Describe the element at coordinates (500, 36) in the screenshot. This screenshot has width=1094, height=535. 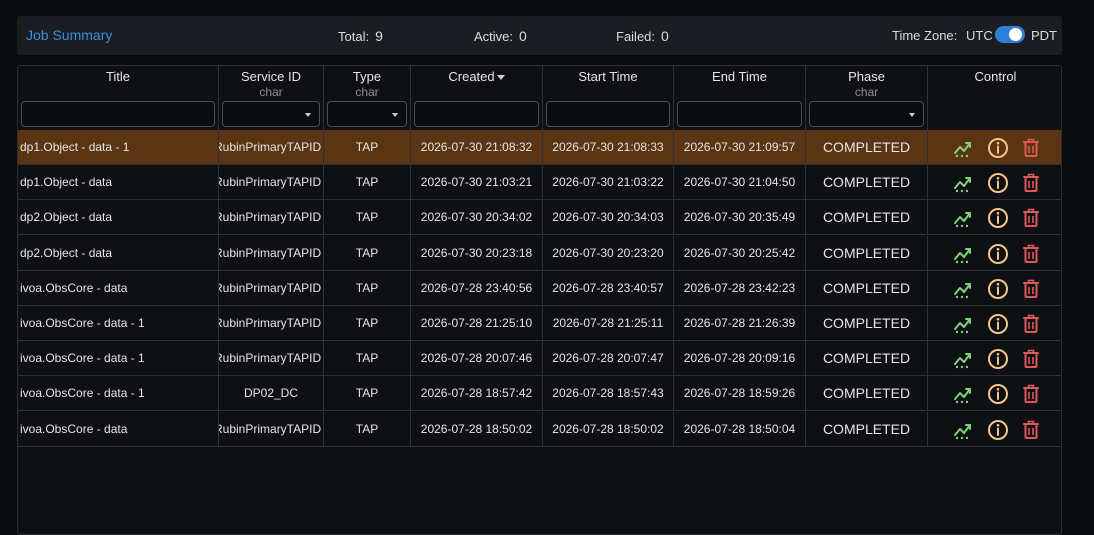
I see `active-stat: Active: 0` at that location.